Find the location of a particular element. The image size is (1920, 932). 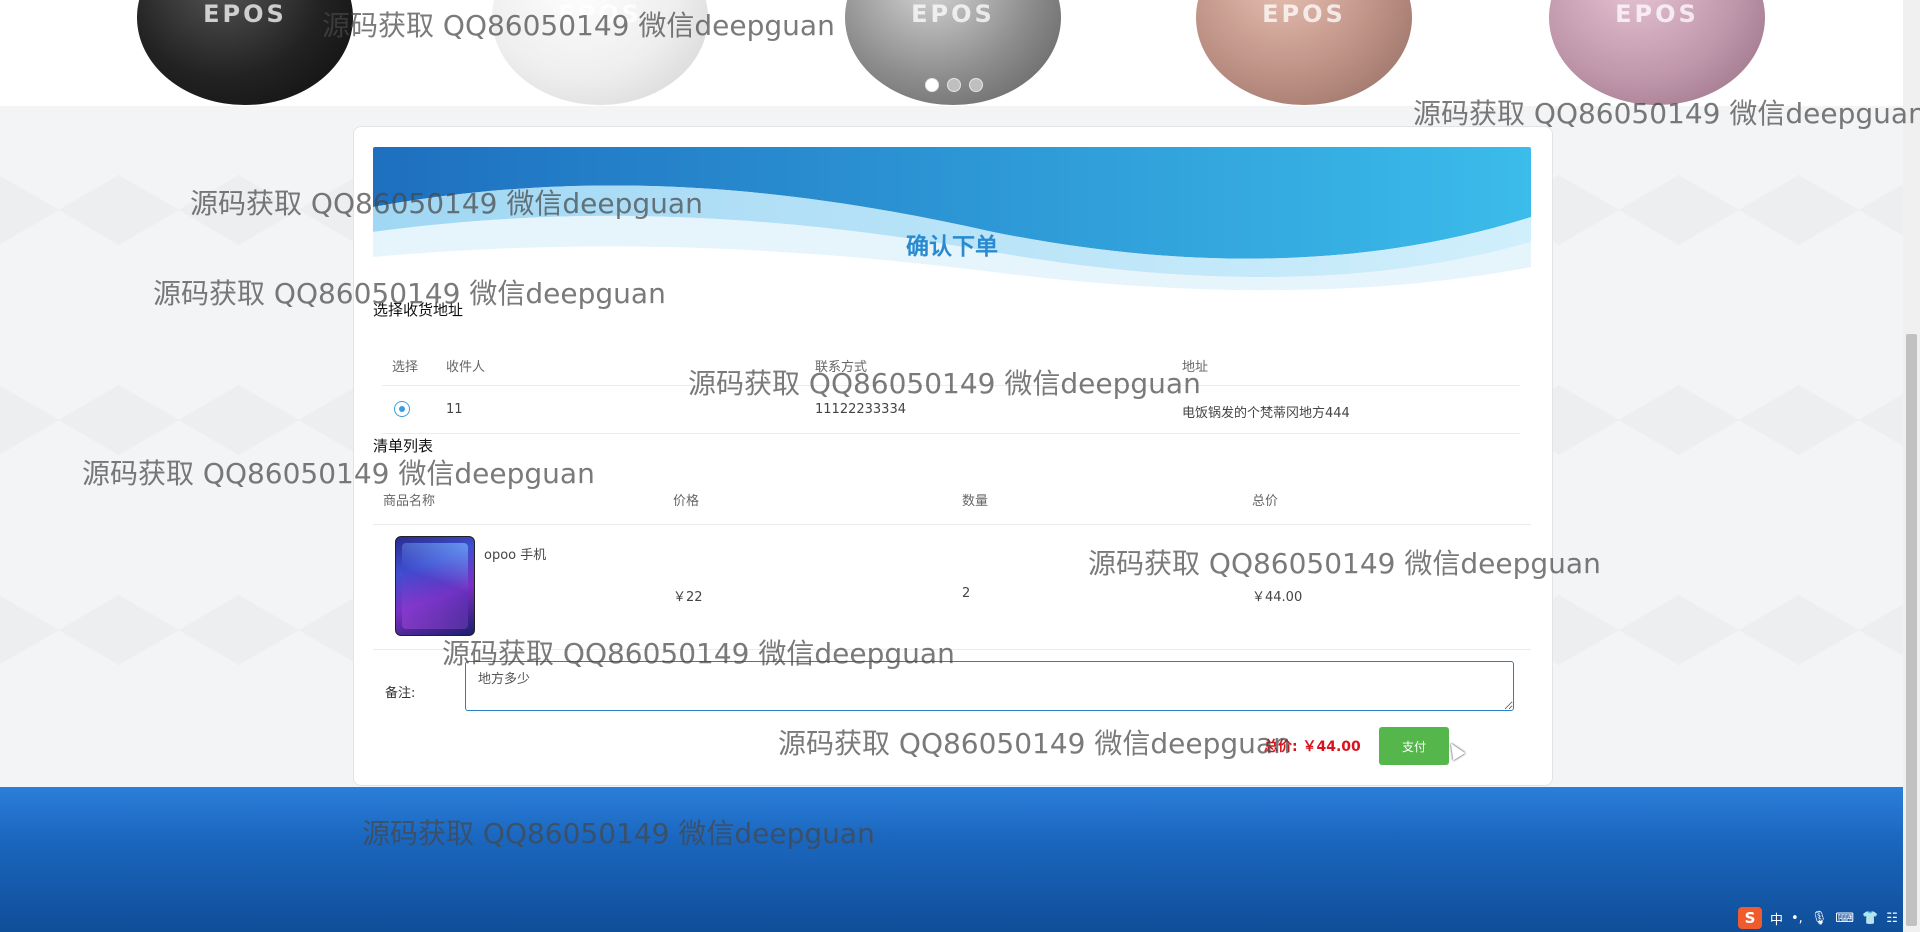

column-header: 数量 is located at coordinates (975, 501).